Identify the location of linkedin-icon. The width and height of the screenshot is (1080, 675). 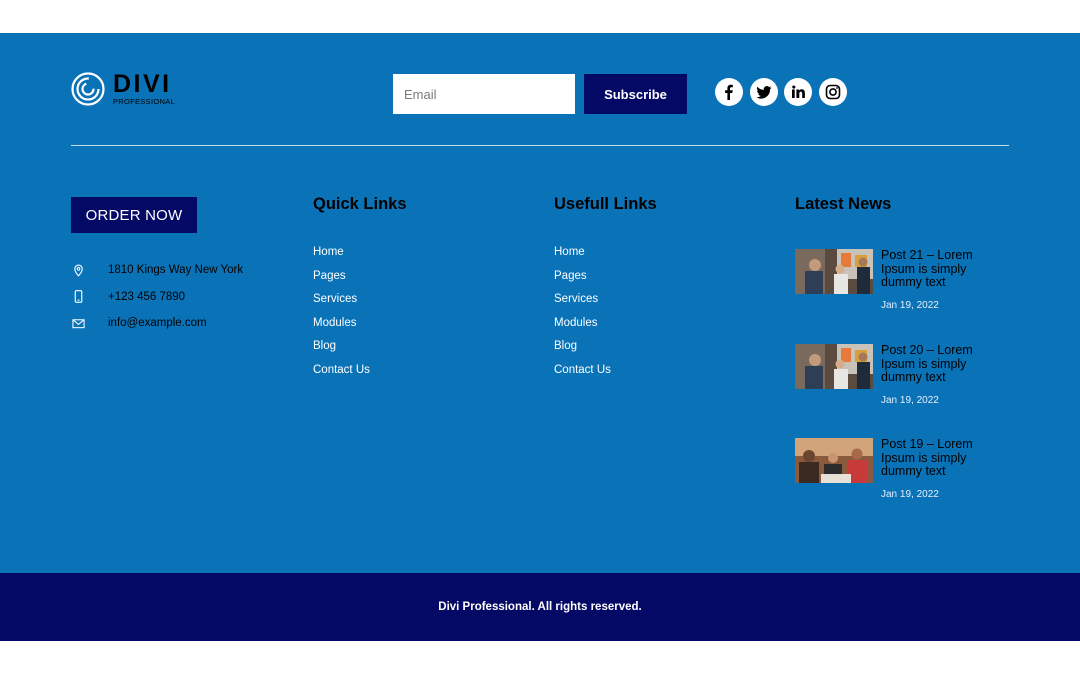
(798, 91).